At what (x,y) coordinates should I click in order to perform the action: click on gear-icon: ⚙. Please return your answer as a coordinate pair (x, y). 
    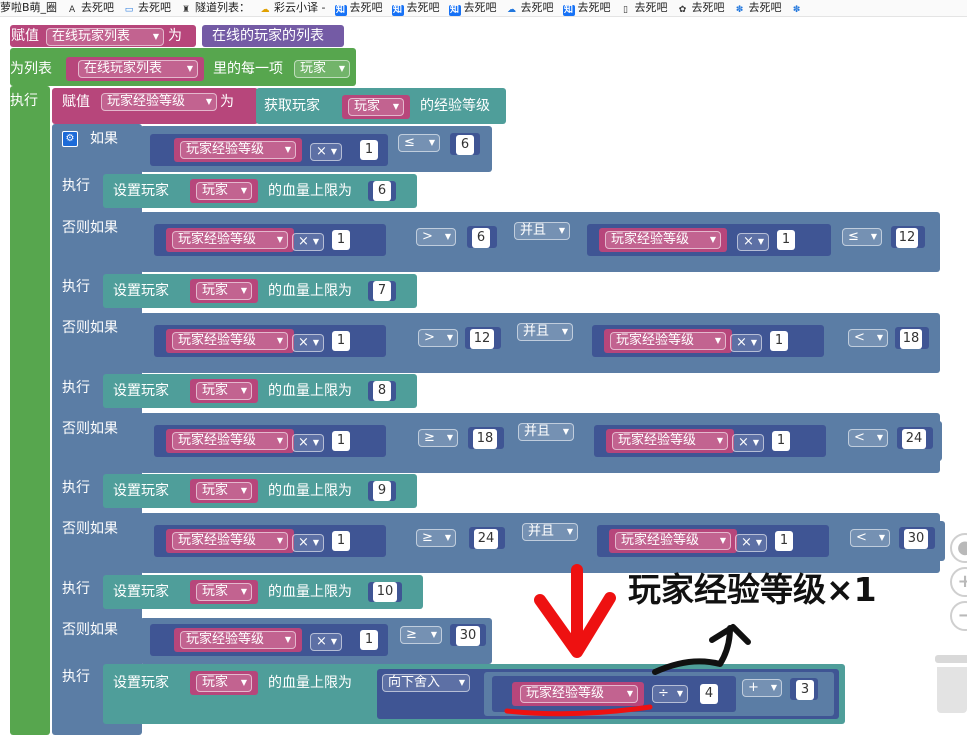
    Looking at the image, I should click on (70, 139).